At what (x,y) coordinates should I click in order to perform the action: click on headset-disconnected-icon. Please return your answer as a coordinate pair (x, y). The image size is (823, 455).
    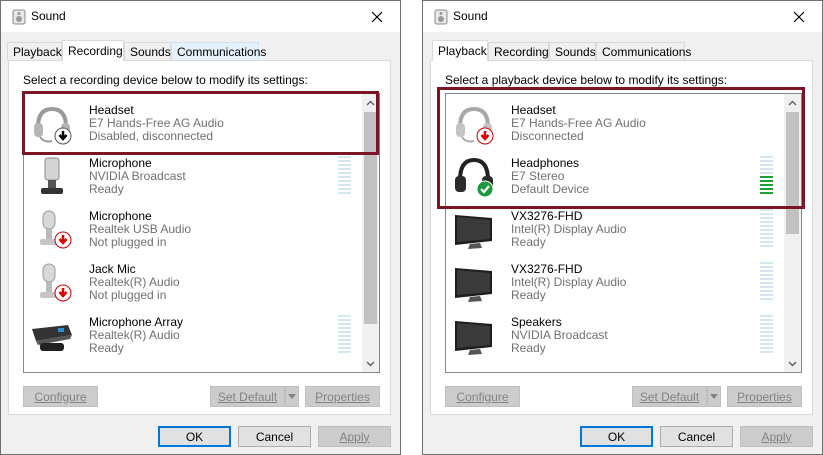
    Looking at the image, I should click on (475, 125).